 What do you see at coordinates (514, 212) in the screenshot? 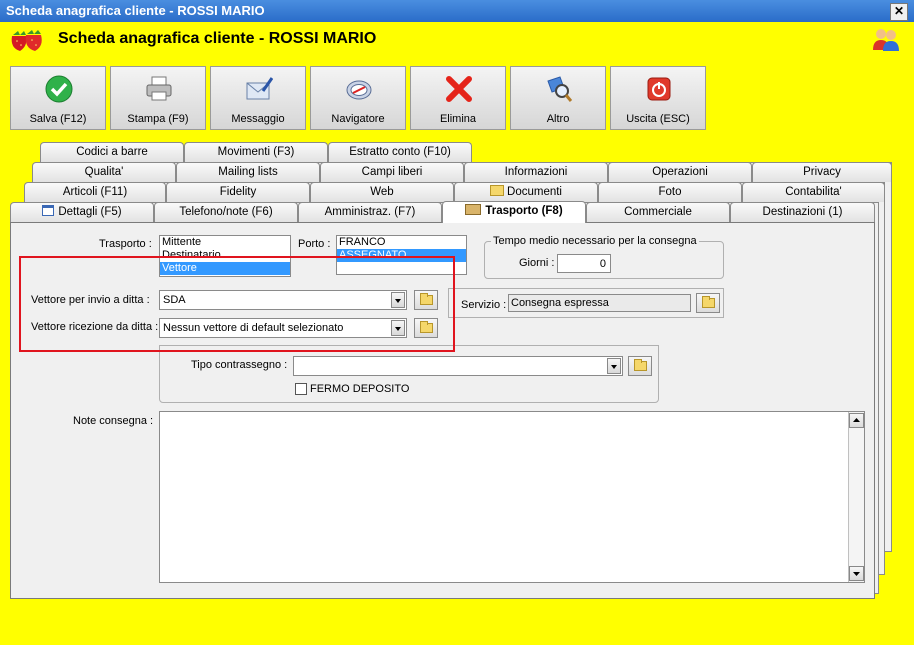
I see `tab-trasporto: Trasporto (F8)` at bounding box center [514, 212].